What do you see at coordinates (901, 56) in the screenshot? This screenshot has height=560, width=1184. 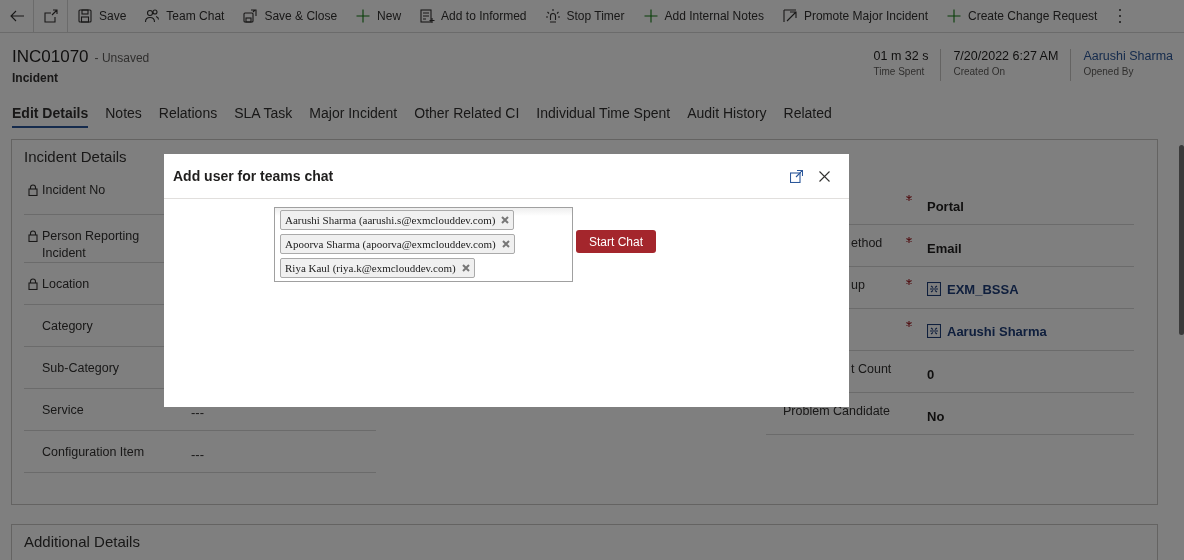 I see `header-value: 01 m 32 s` at bounding box center [901, 56].